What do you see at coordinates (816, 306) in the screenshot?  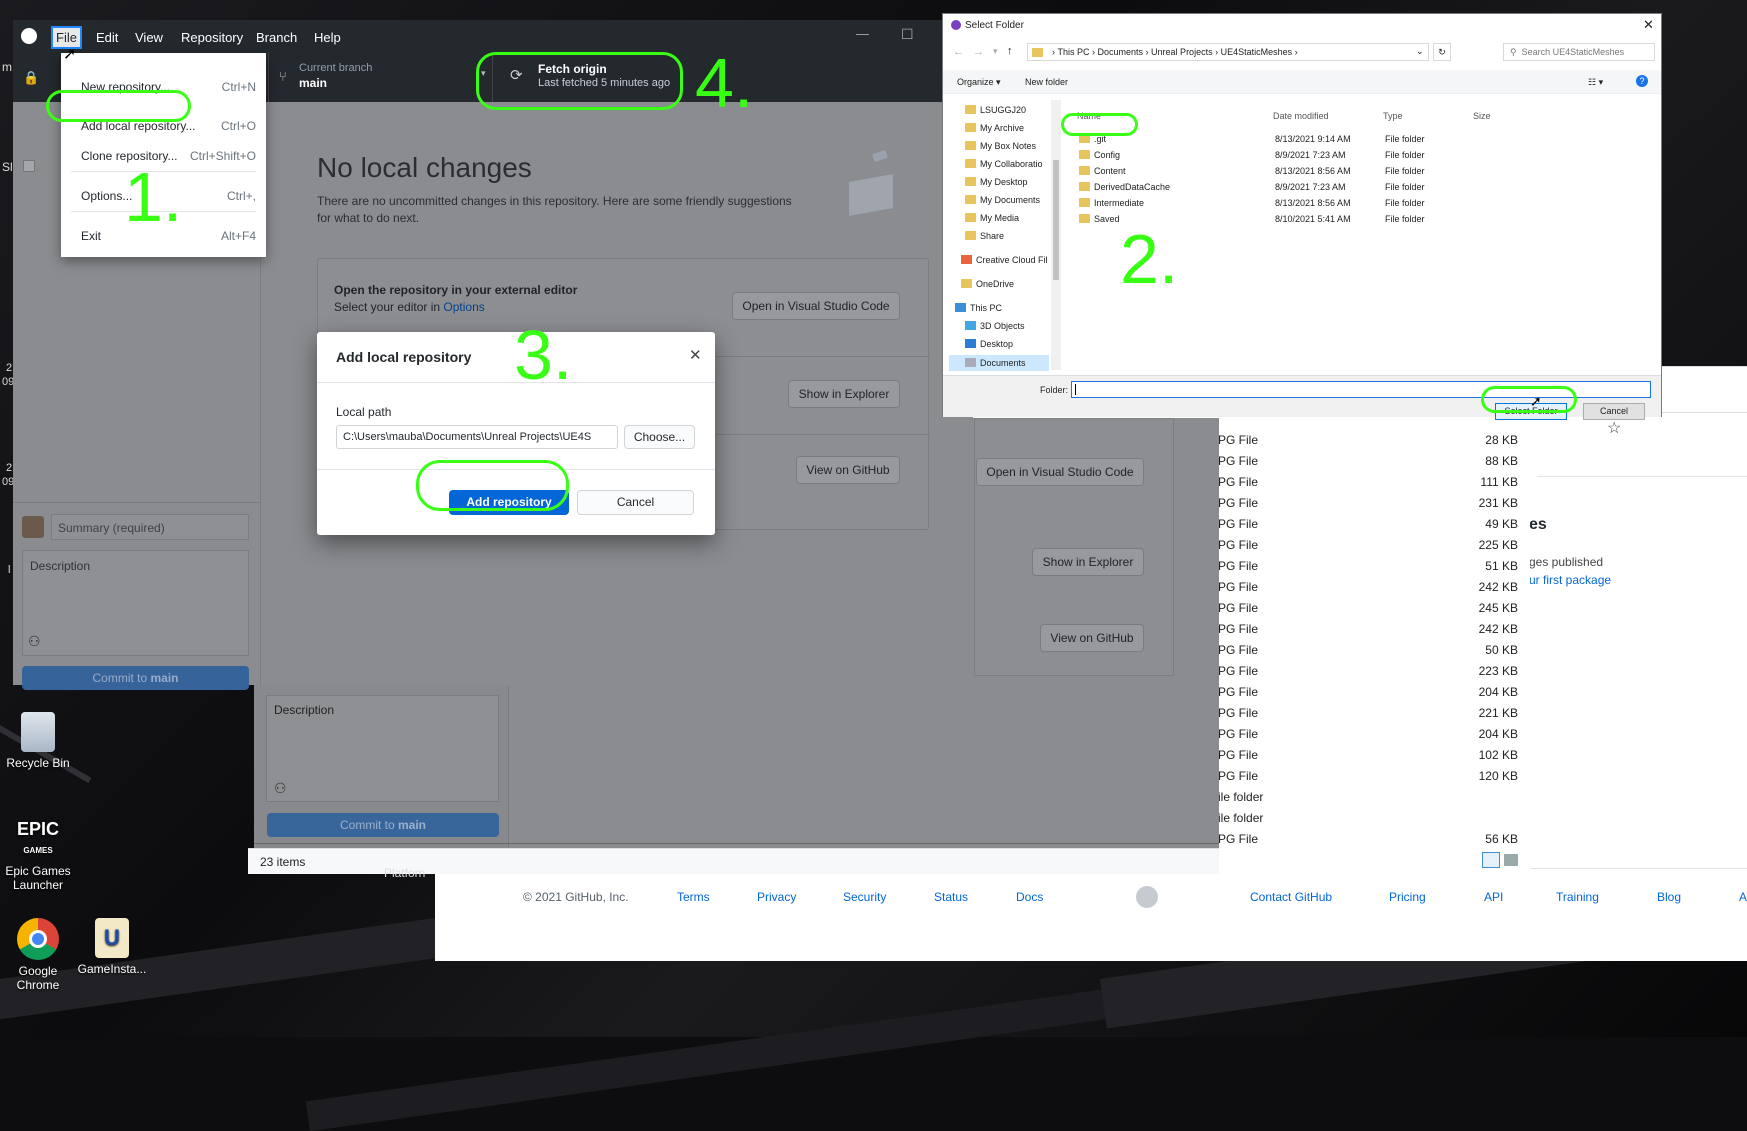 I see `open-vscode-button: Open in Visual Studio Code` at bounding box center [816, 306].